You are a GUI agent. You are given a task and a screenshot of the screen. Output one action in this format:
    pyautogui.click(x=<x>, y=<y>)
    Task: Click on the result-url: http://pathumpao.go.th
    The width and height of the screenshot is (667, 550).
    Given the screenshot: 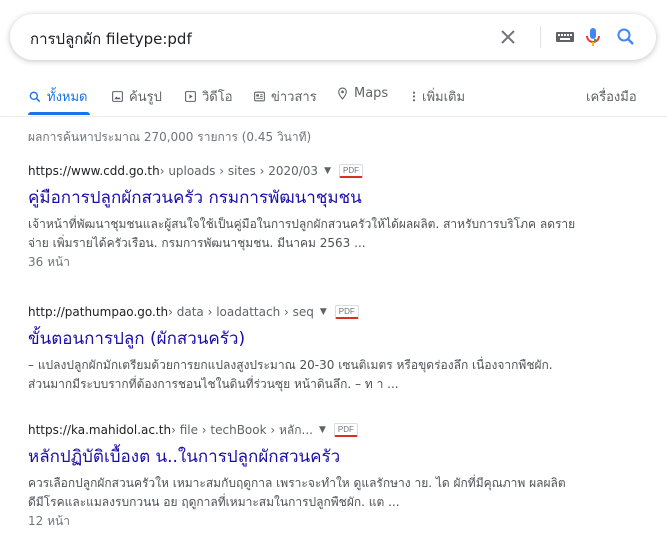 What is the action you would take?
    pyautogui.click(x=98, y=312)
    